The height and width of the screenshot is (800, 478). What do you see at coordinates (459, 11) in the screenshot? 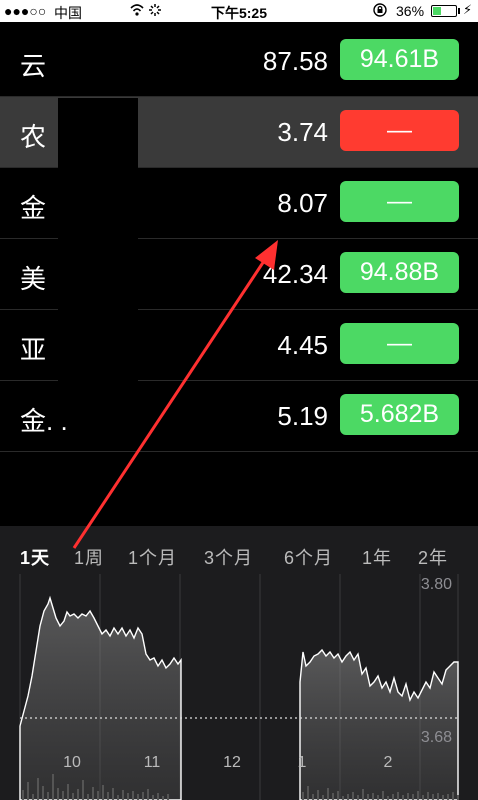
I see `battery-tip` at bounding box center [459, 11].